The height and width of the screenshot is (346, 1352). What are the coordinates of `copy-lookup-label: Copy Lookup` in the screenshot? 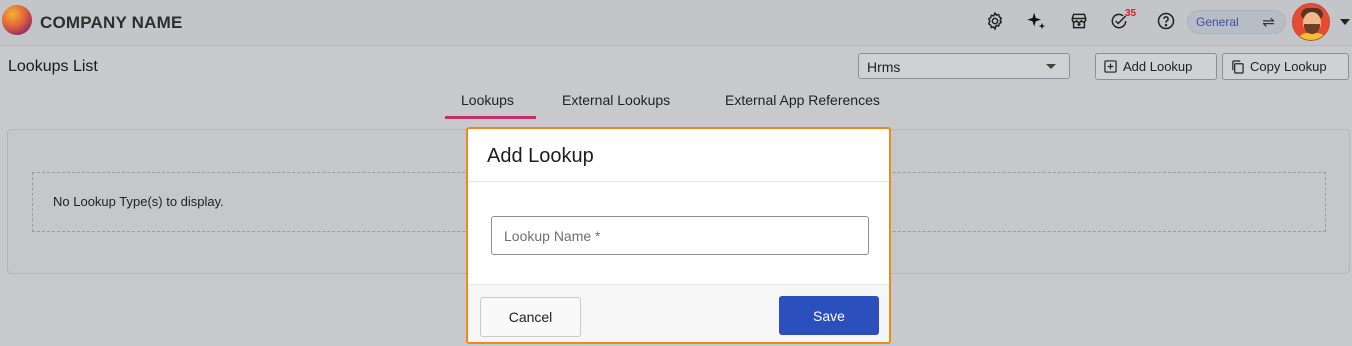 It's located at (1288, 66).